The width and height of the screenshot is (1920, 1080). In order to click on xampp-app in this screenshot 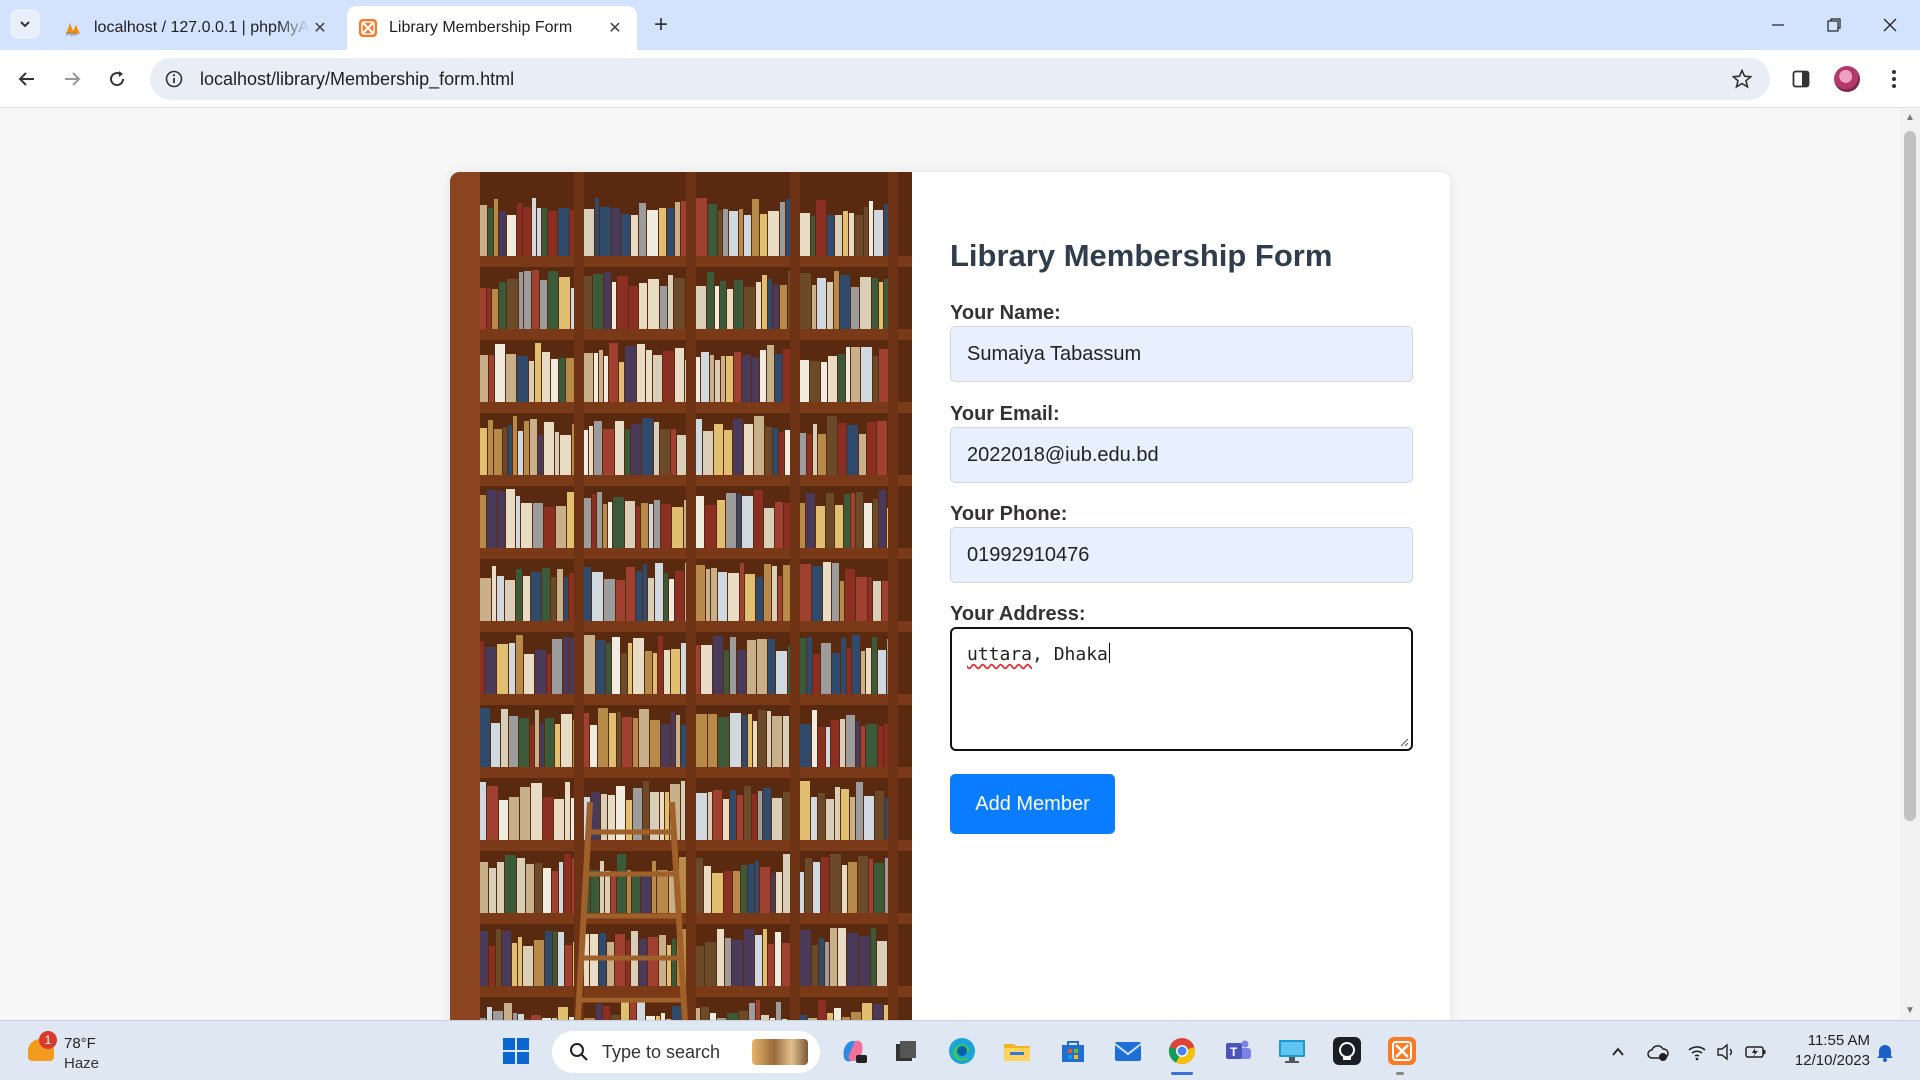, I will do `click(1402, 1051)`.